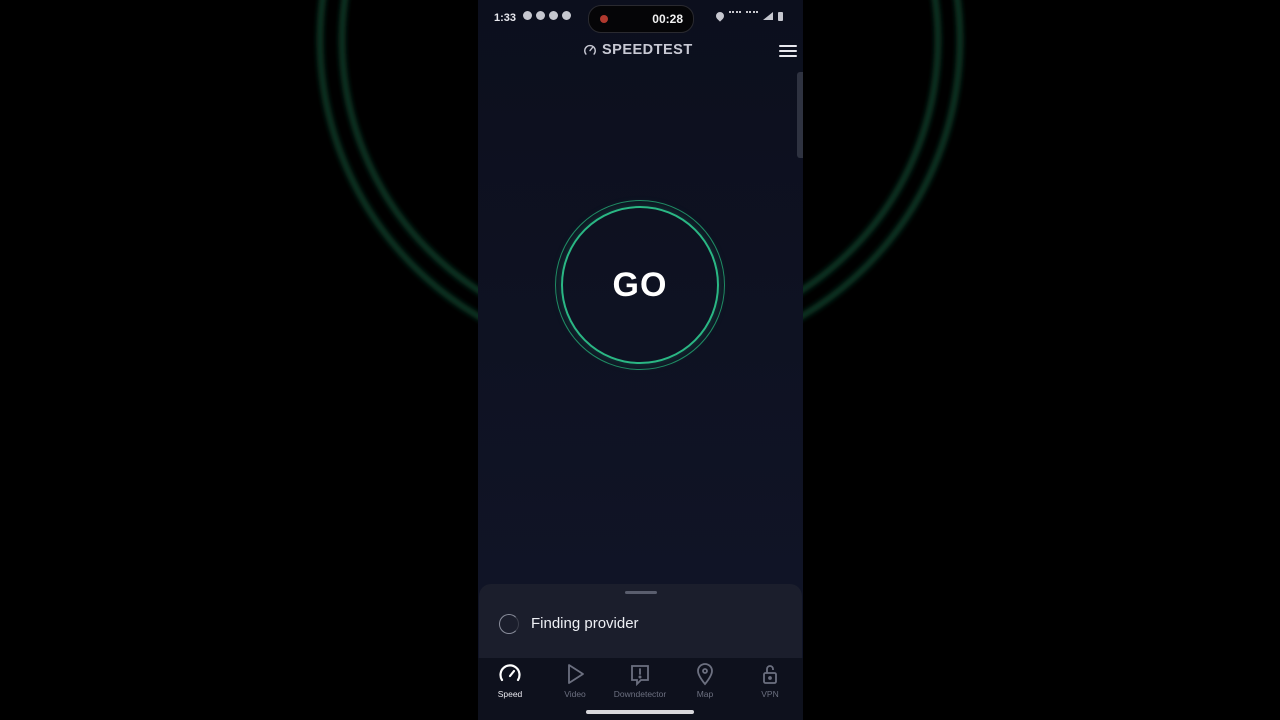 The width and height of the screenshot is (1280, 720). I want to click on hamburger-menu-icon, so click(788, 46).